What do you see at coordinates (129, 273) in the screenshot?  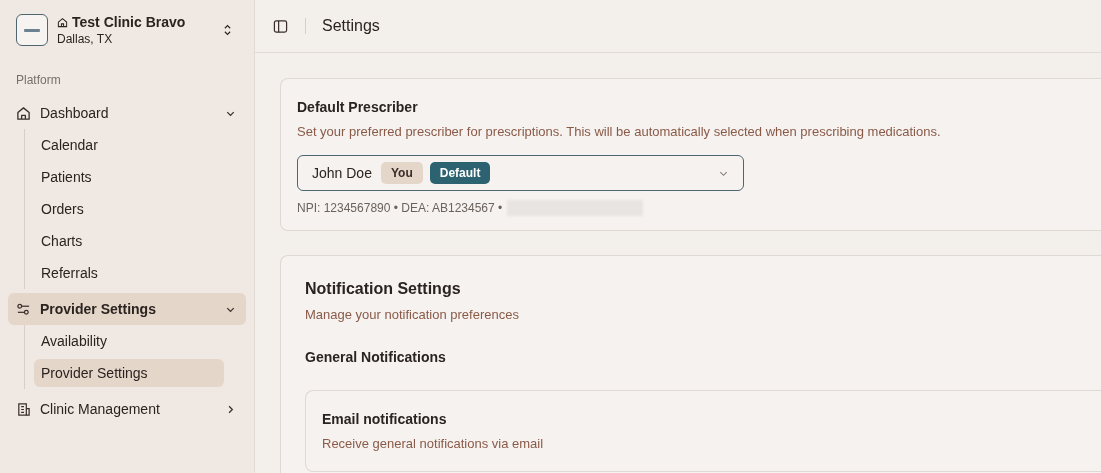 I see `sidebar-subitem: Referrals` at bounding box center [129, 273].